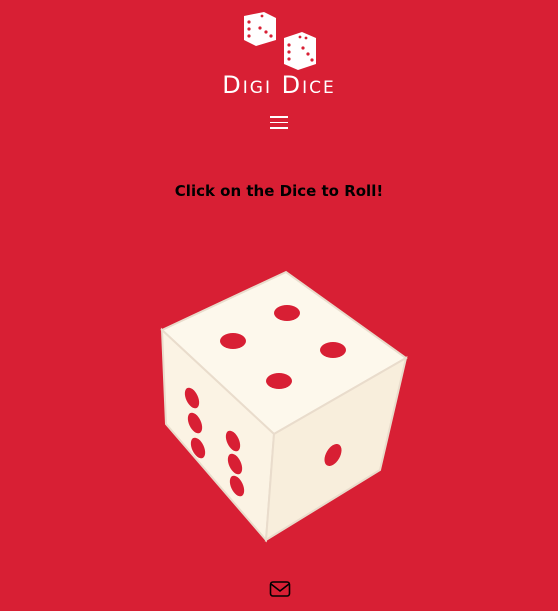 This screenshot has height=611, width=558. I want to click on hamburger-menu-icon, so click(279, 123).